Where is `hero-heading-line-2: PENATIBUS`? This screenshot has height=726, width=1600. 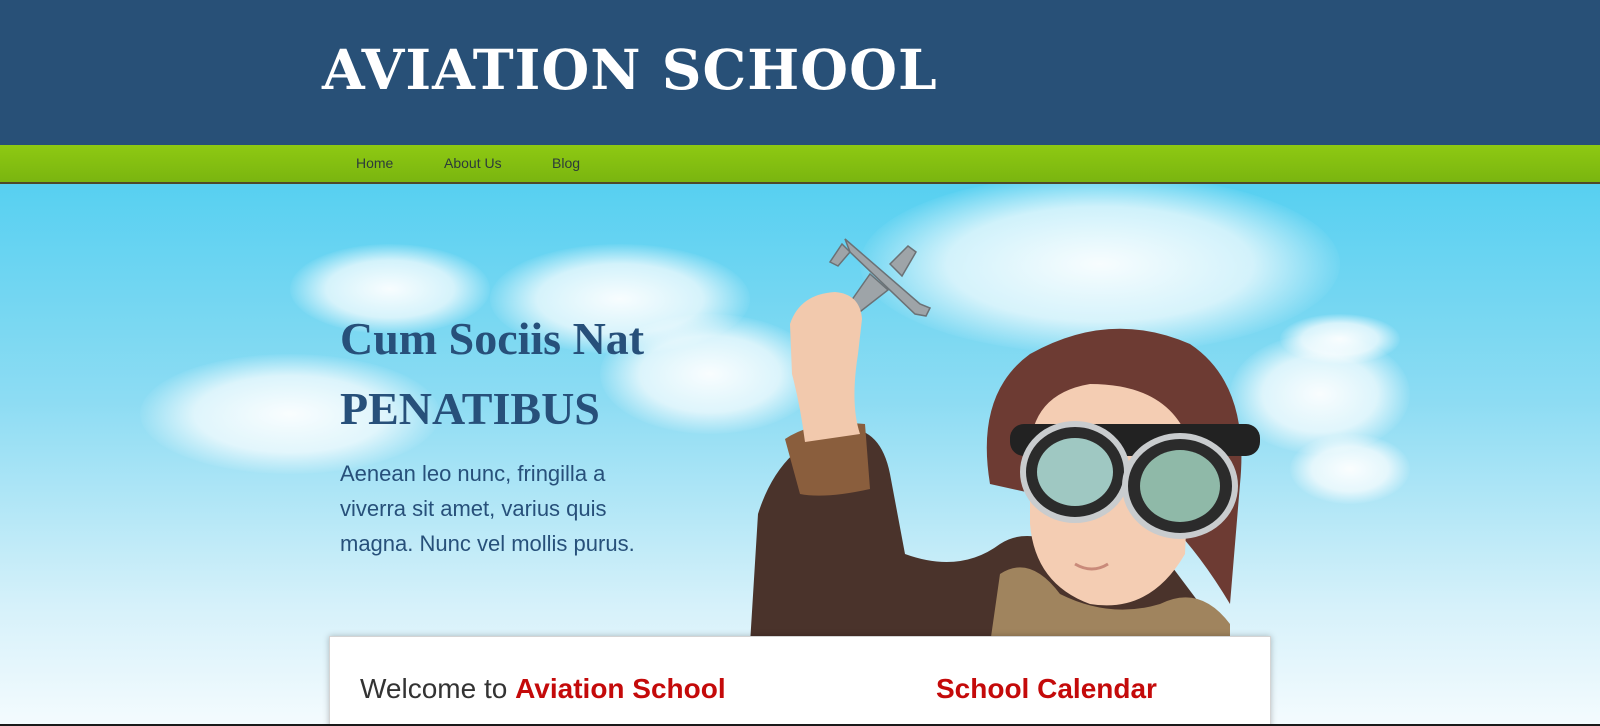 hero-heading-line-2: PENATIBUS is located at coordinates (470, 408).